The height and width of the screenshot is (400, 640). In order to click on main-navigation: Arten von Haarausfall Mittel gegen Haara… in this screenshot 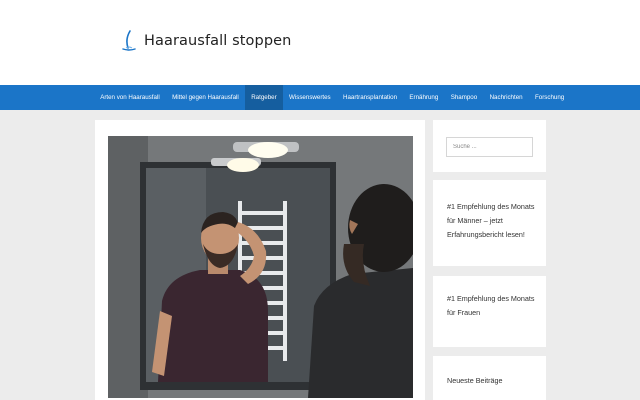, I will do `click(320, 97)`.